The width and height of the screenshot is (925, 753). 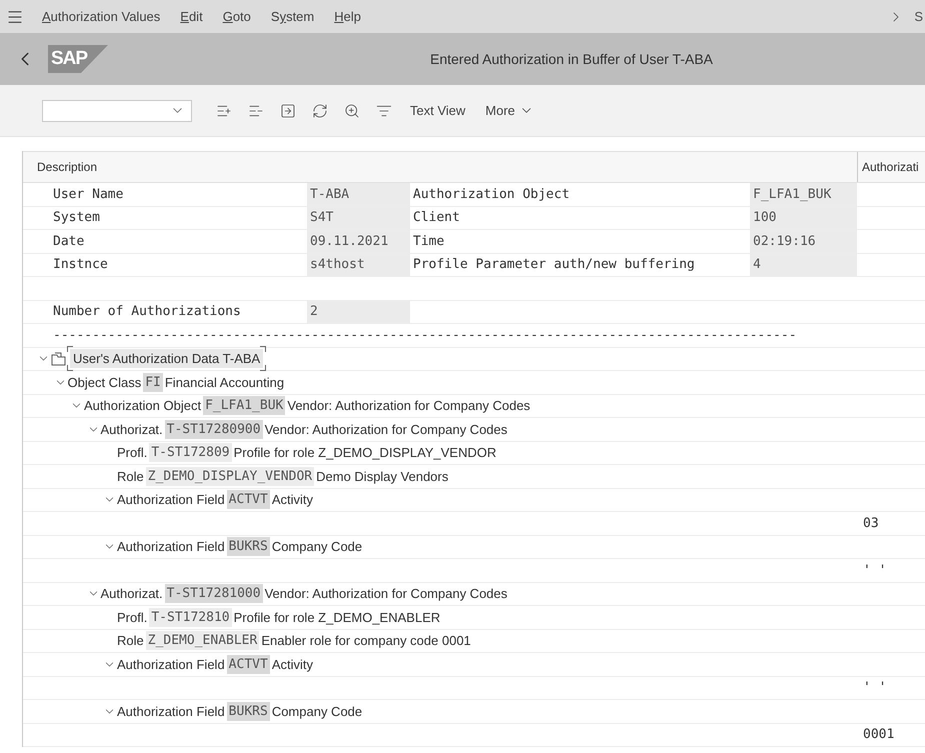 What do you see at coordinates (571, 59) in the screenshot?
I see `window-title: Entered Authorization in Buffer of User T-ABA` at bounding box center [571, 59].